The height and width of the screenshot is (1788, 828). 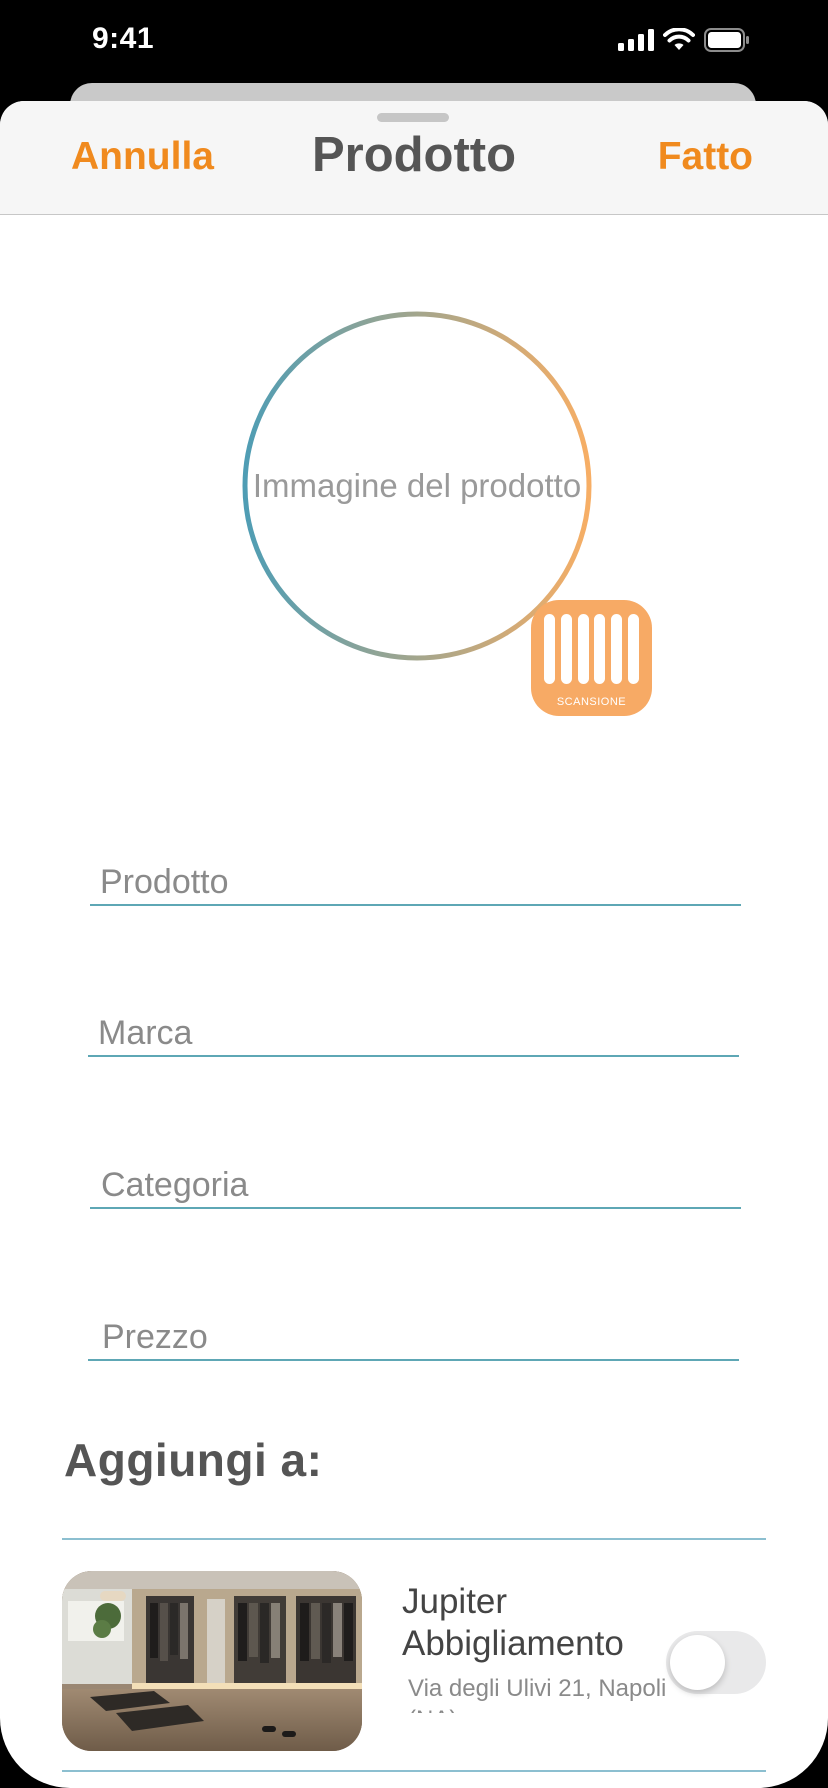 I want to click on scan-barcode-button: SCANSIONE, so click(x=591, y=658).